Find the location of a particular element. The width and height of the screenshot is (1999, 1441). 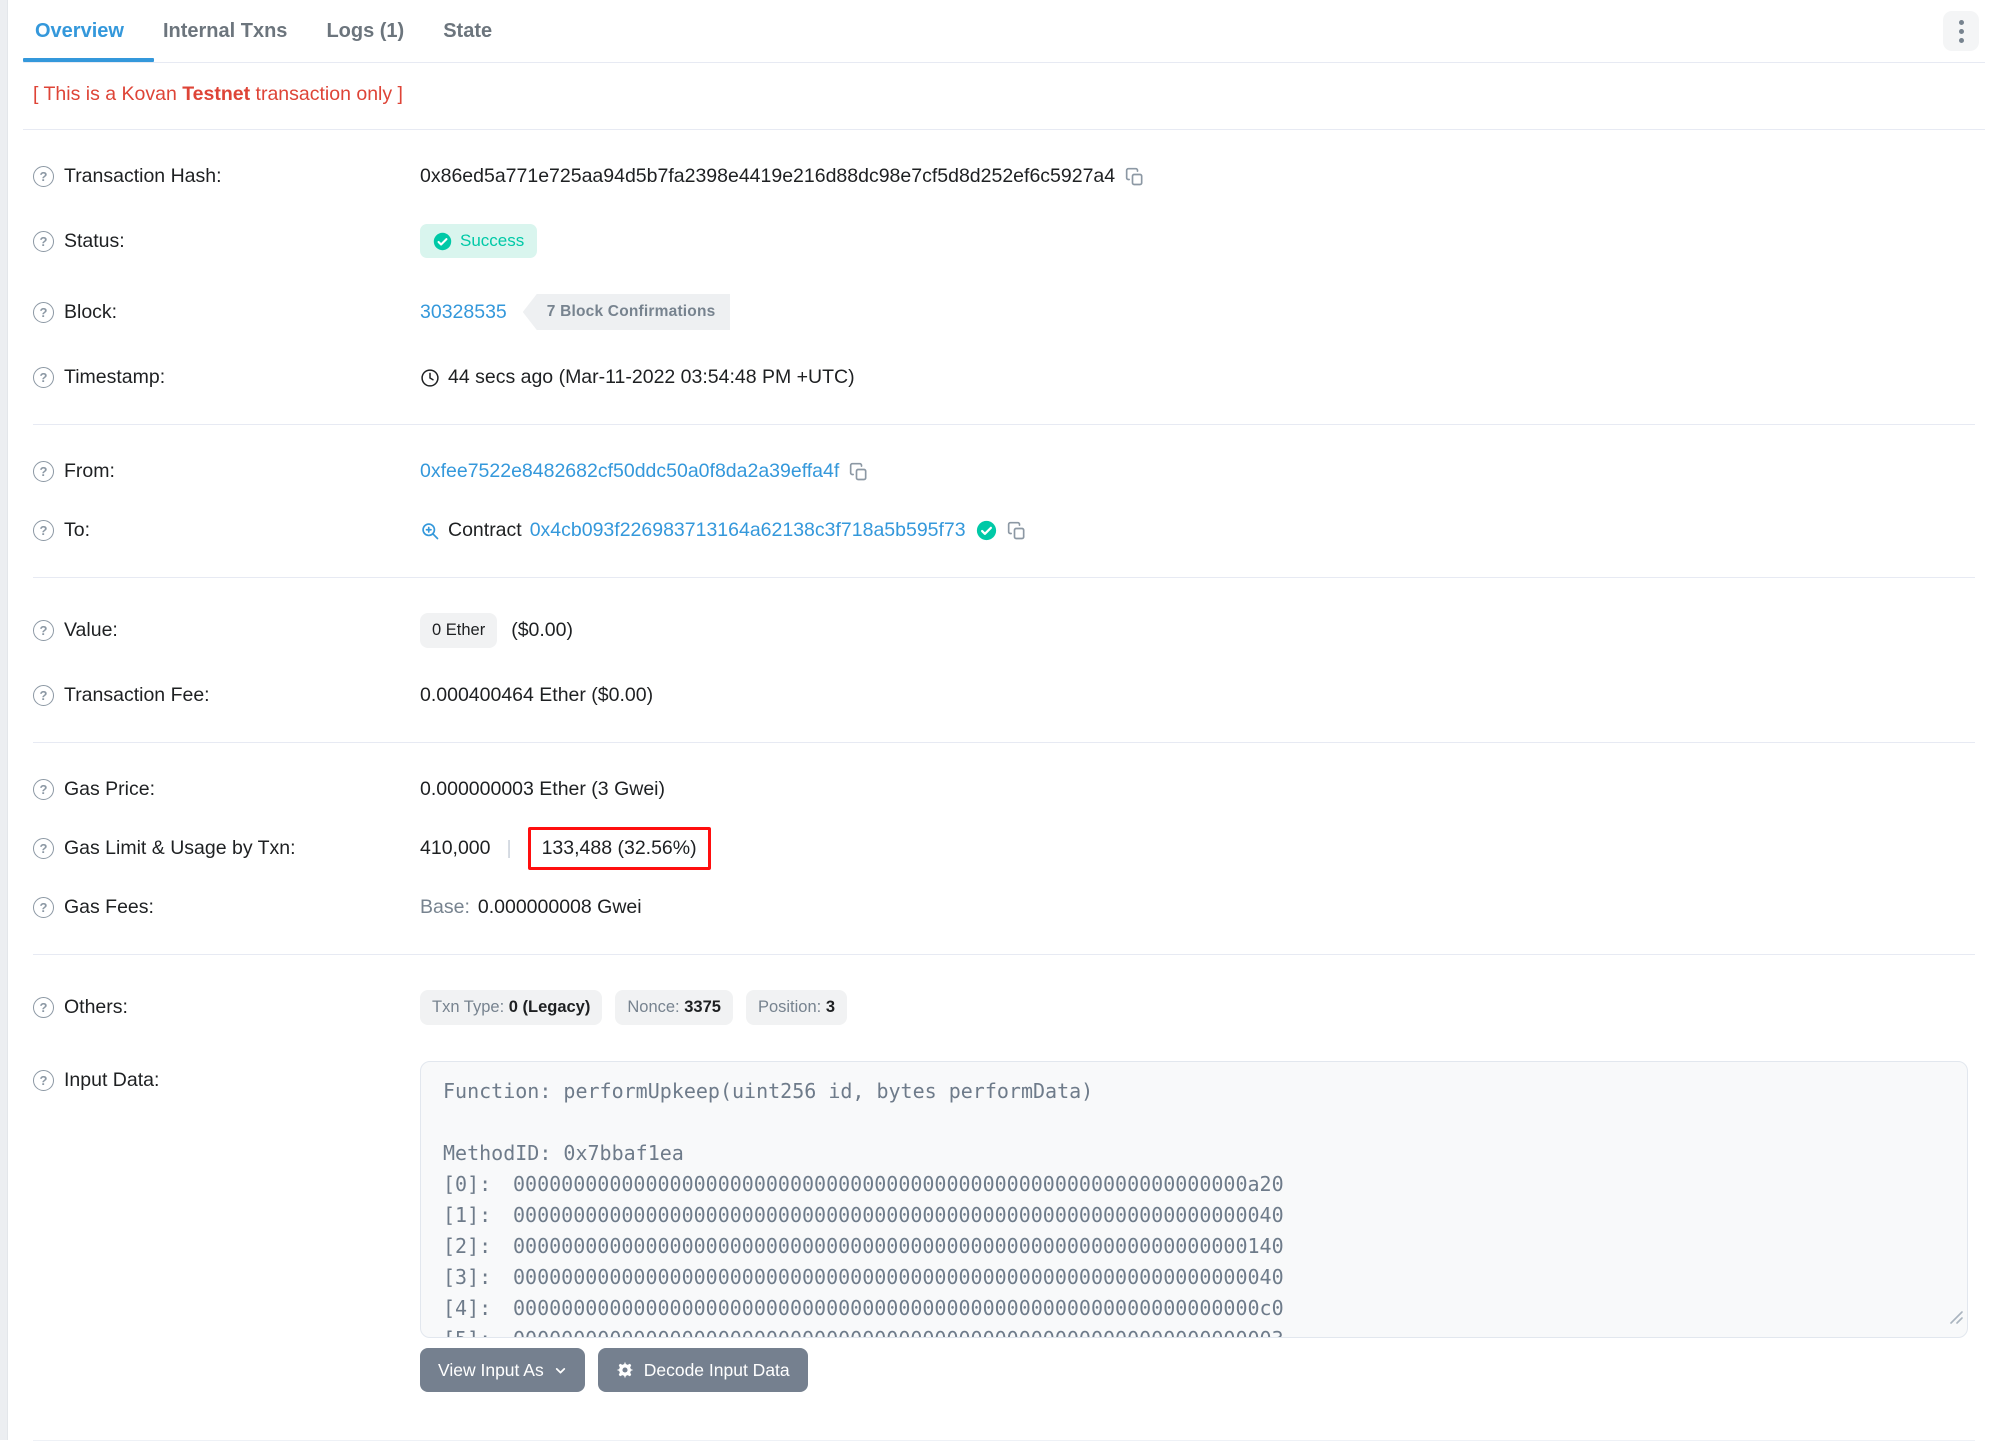

row-gas-fees: ? Gas Fees: Base: 0.000000008 Gwei is located at coordinates (1004, 907).